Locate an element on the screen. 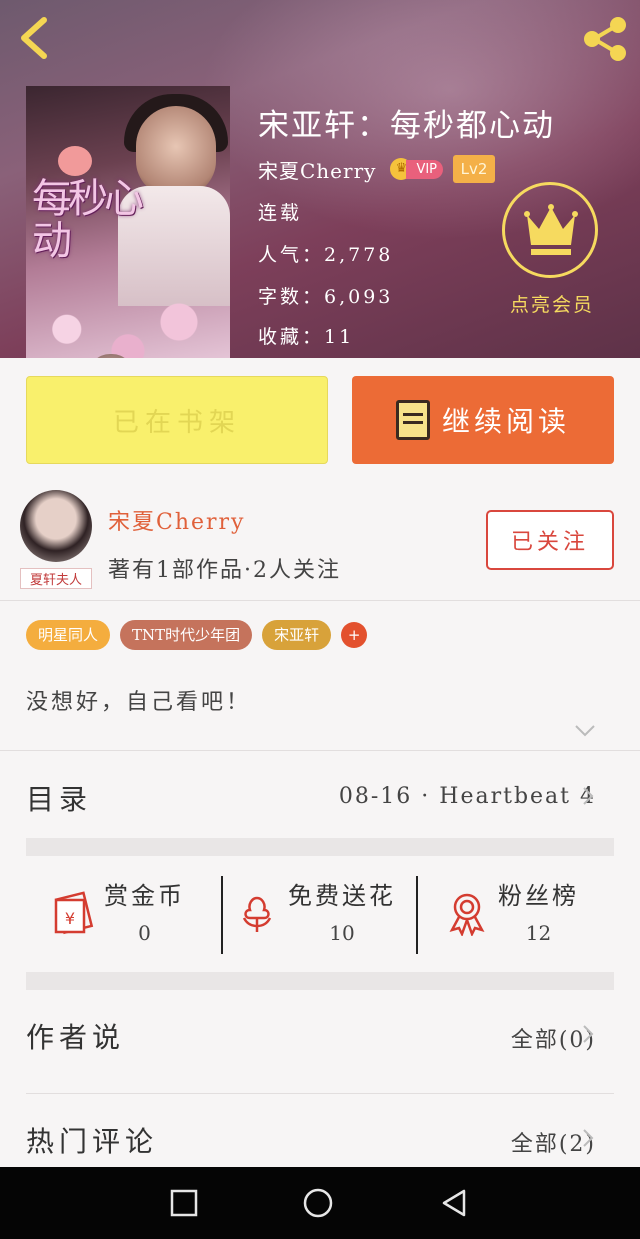 The image size is (640, 1239). level-badge: Lv2 is located at coordinates (474, 169).